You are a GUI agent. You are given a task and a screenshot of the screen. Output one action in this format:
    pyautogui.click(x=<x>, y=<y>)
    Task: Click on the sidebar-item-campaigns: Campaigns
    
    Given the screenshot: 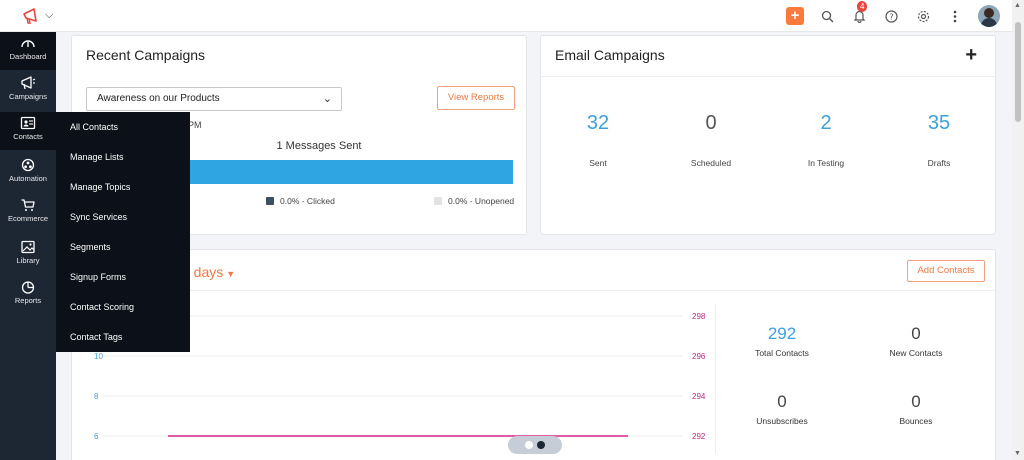 What is the action you would take?
    pyautogui.click(x=28, y=91)
    